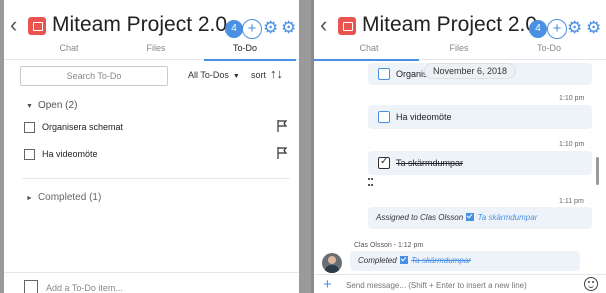 The height and width of the screenshot is (293, 606). Describe the element at coordinates (384, 162) in the screenshot. I see `todo-checkbox-checked` at that location.